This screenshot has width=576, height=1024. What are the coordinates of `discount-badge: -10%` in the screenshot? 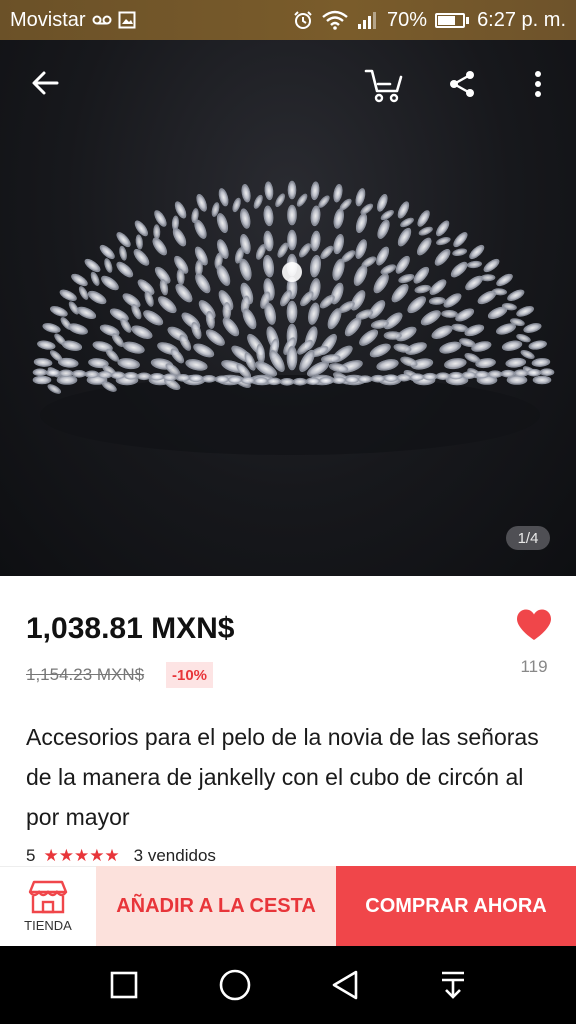 It's located at (190, 675).